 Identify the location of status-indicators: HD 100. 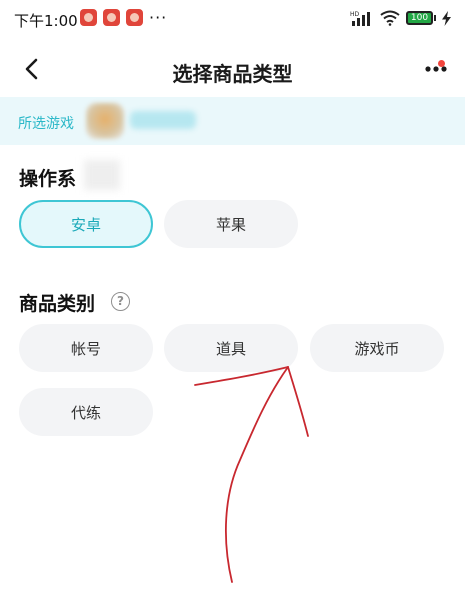
(400, 18).